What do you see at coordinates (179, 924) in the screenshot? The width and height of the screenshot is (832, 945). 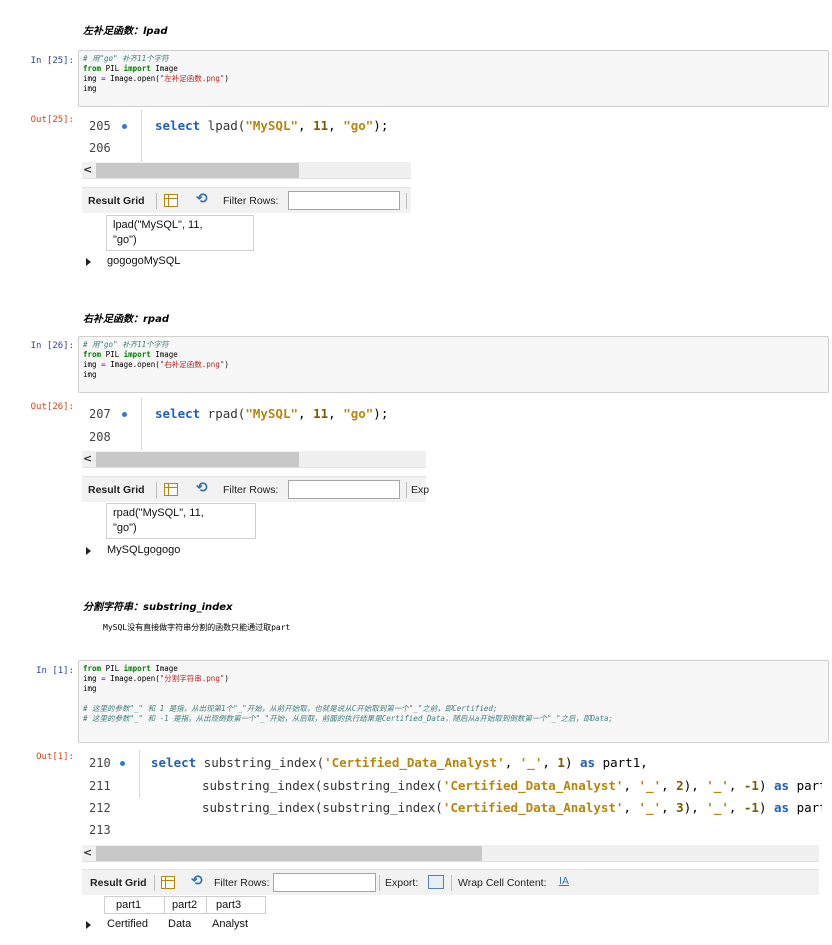 I see `result-cell: Data` at bounding box center [179, 924].